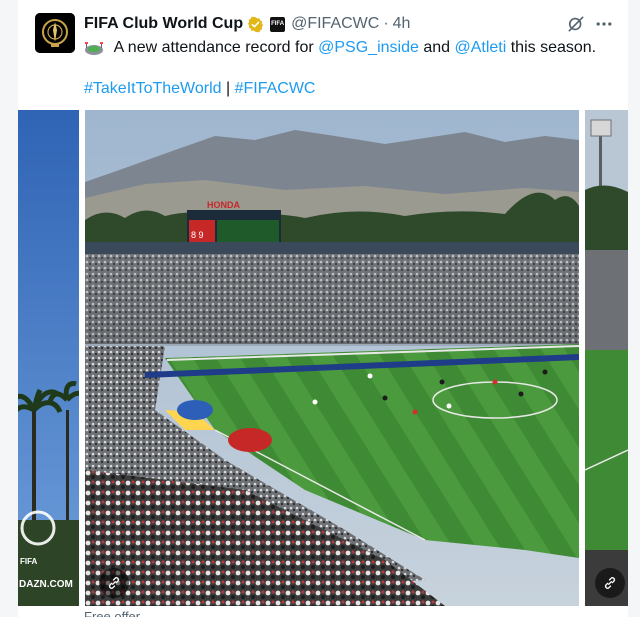 The height and width of the screenshot is (617, 640). Describe the element at coordinates (112, 613) in the screenshot. I see `truncated-caption: Free offer` at that location.